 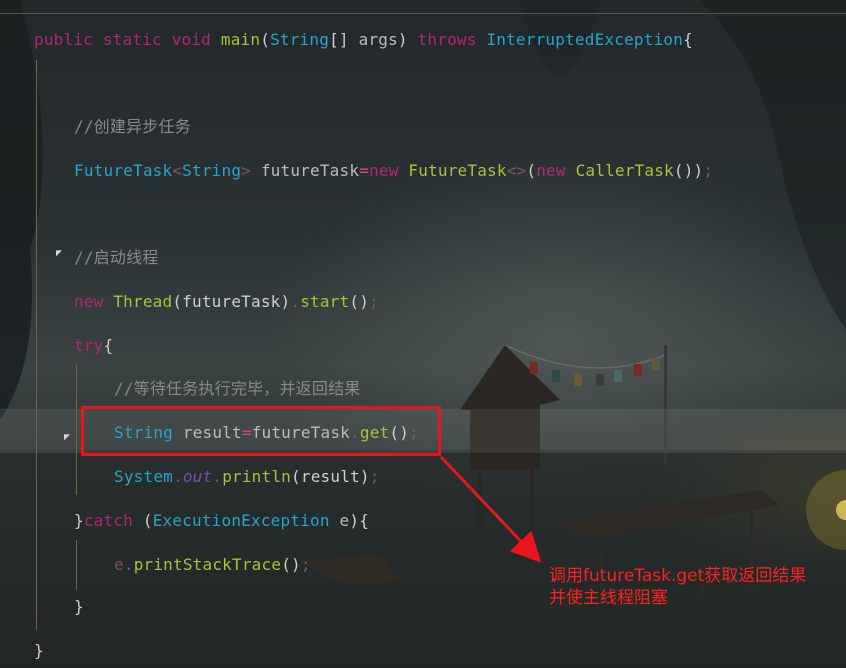 I want to click on annotation-line-2: 并使主线程阻塞, so click(x=608, y=598).